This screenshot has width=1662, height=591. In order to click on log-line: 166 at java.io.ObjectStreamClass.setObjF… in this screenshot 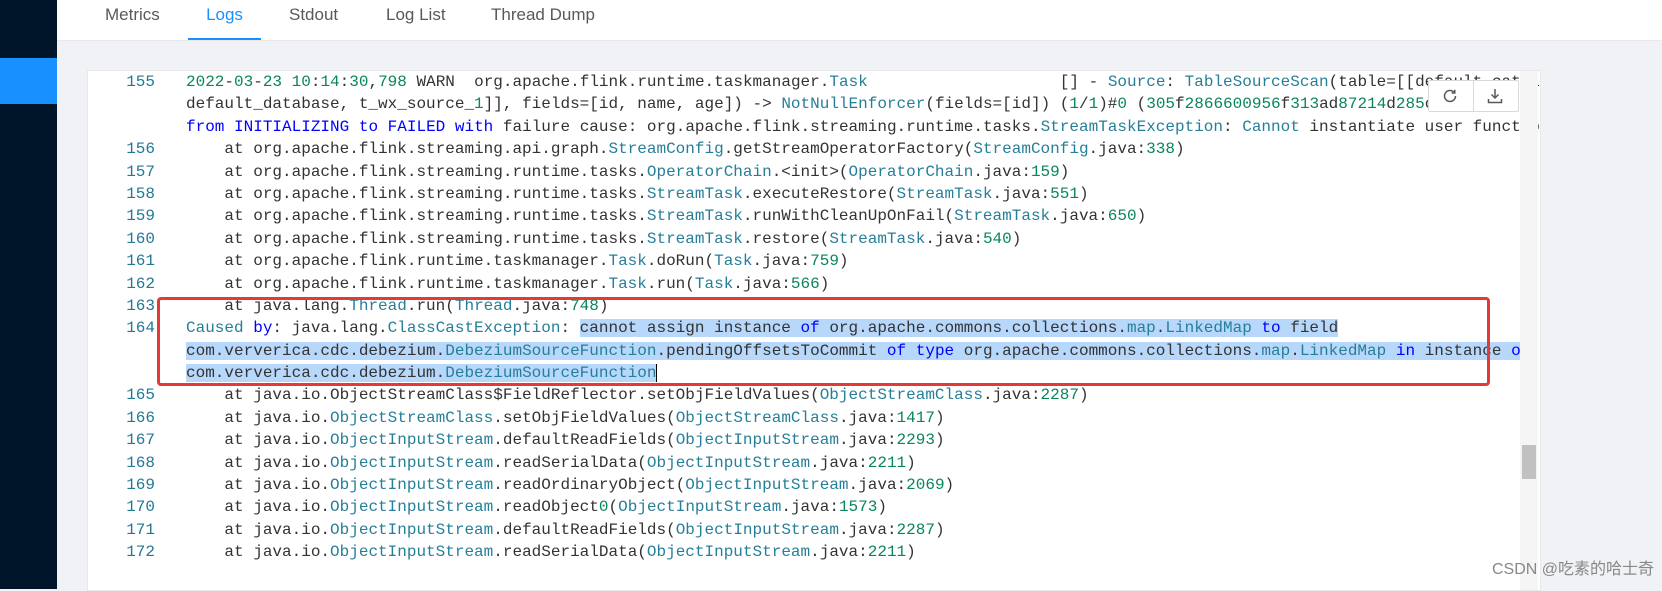, I will do `click(803, 418)`.